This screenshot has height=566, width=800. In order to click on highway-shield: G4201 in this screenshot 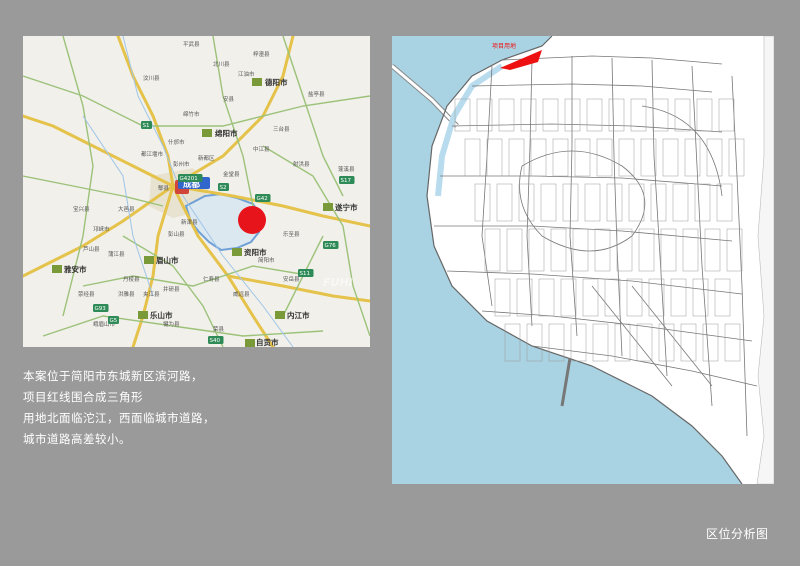, I will do `click(190, 178)`.